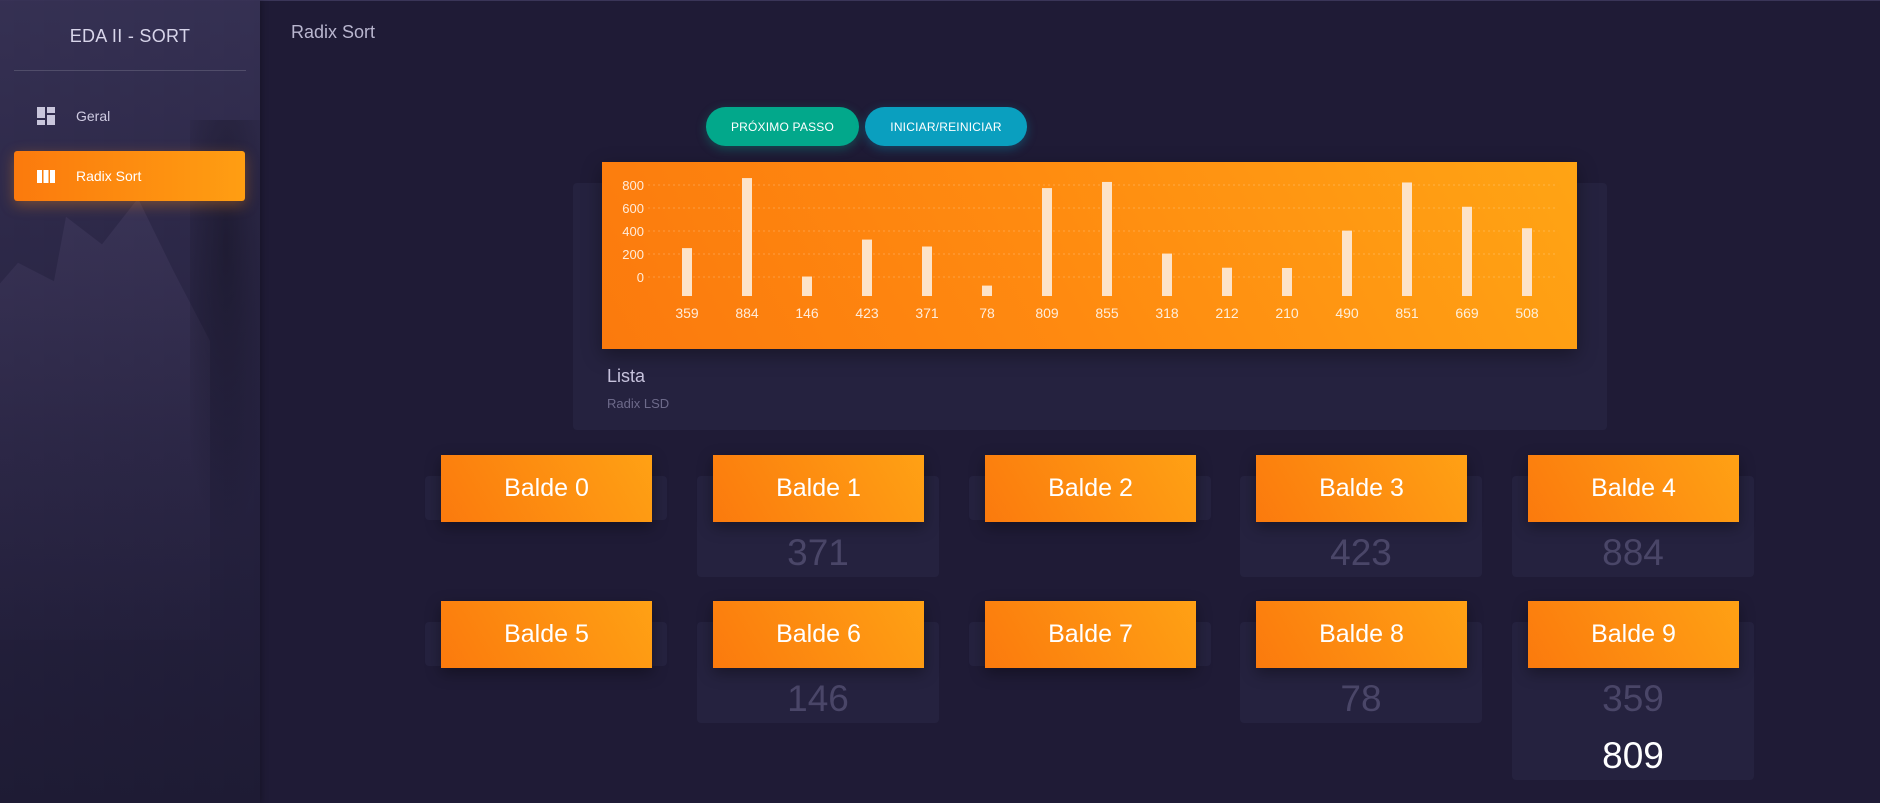 This screenshot has height=803, width=1880. I want to click on sidebar-item-radix-sort: Radix Sort, so click(129, 176).